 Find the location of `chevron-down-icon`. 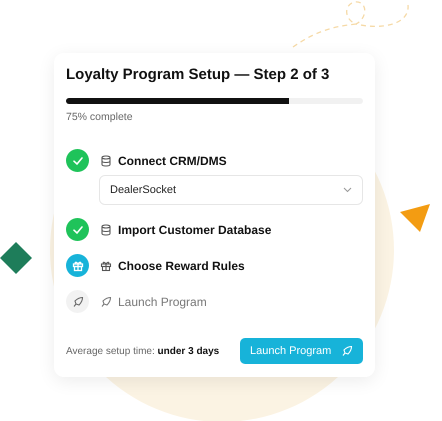

chevron-down-icon is located at coordinates (347, 190).